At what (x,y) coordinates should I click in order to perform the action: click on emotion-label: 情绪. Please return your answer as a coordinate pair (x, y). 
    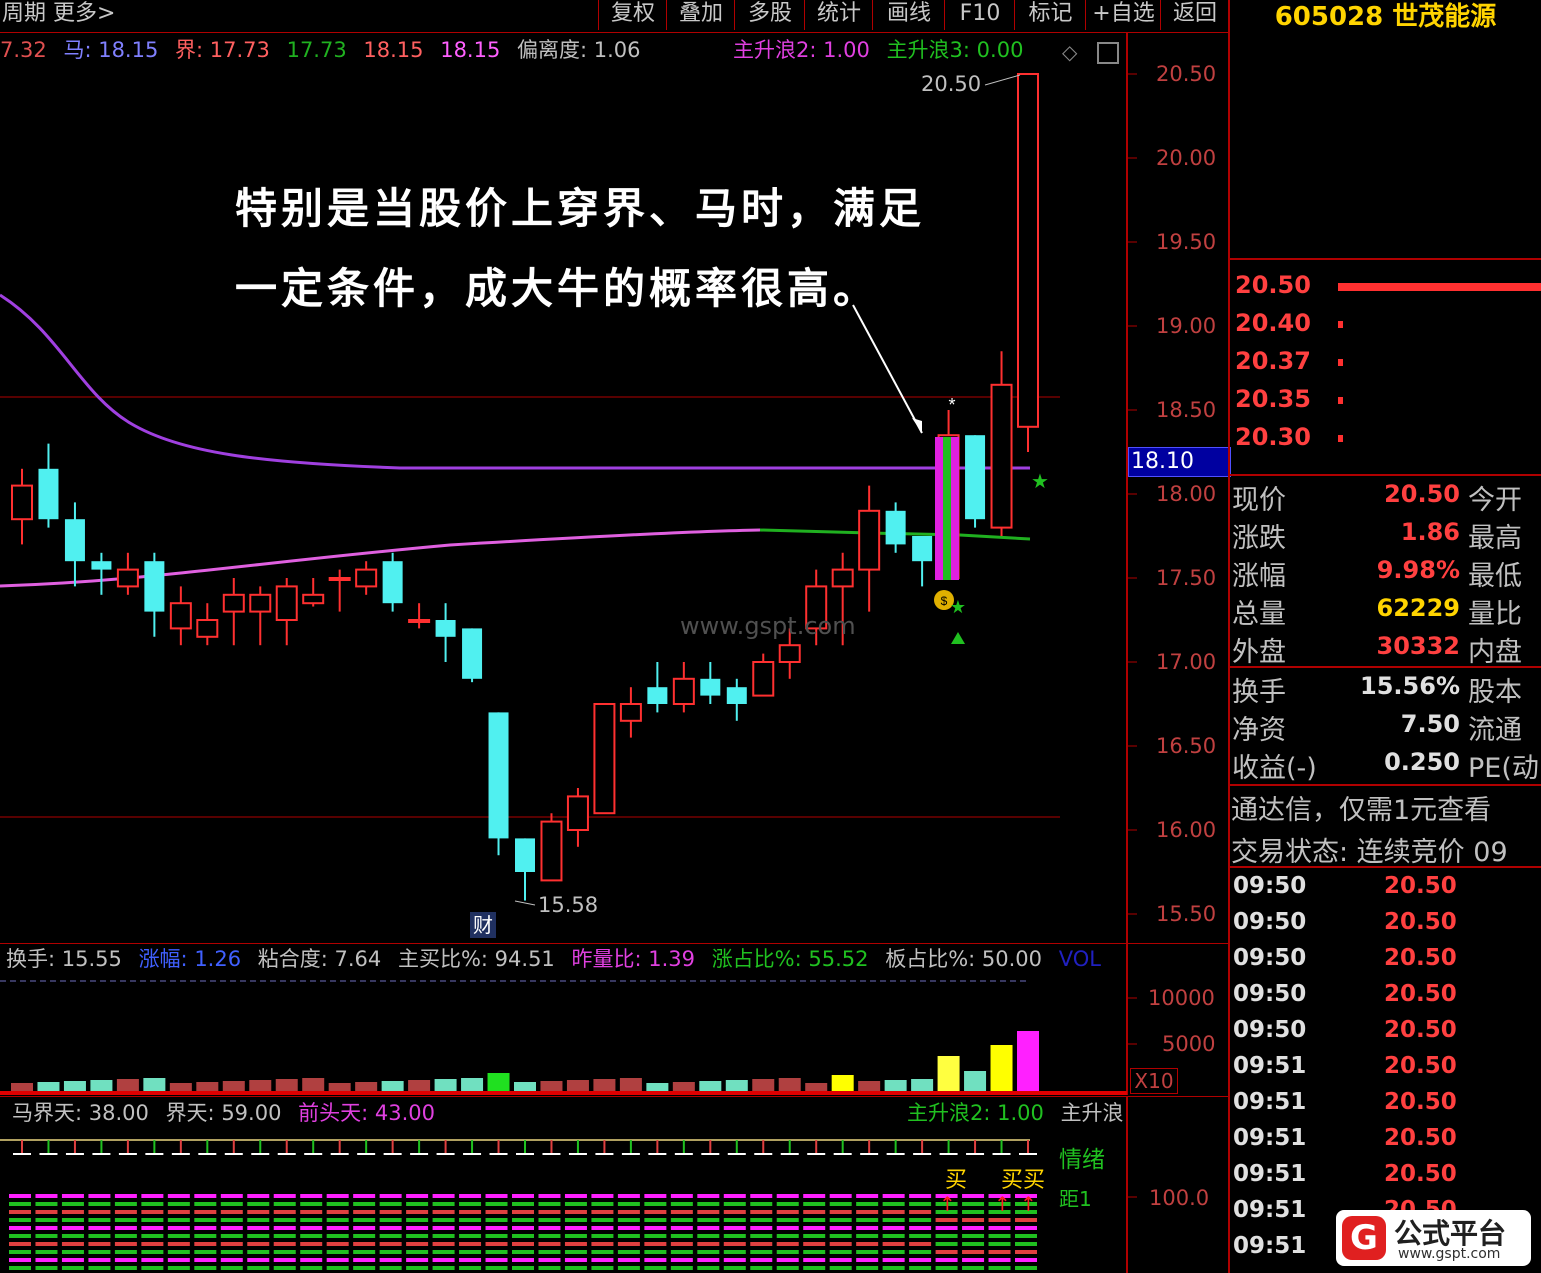
    Looking at the image, I should click on (1082, 1160).